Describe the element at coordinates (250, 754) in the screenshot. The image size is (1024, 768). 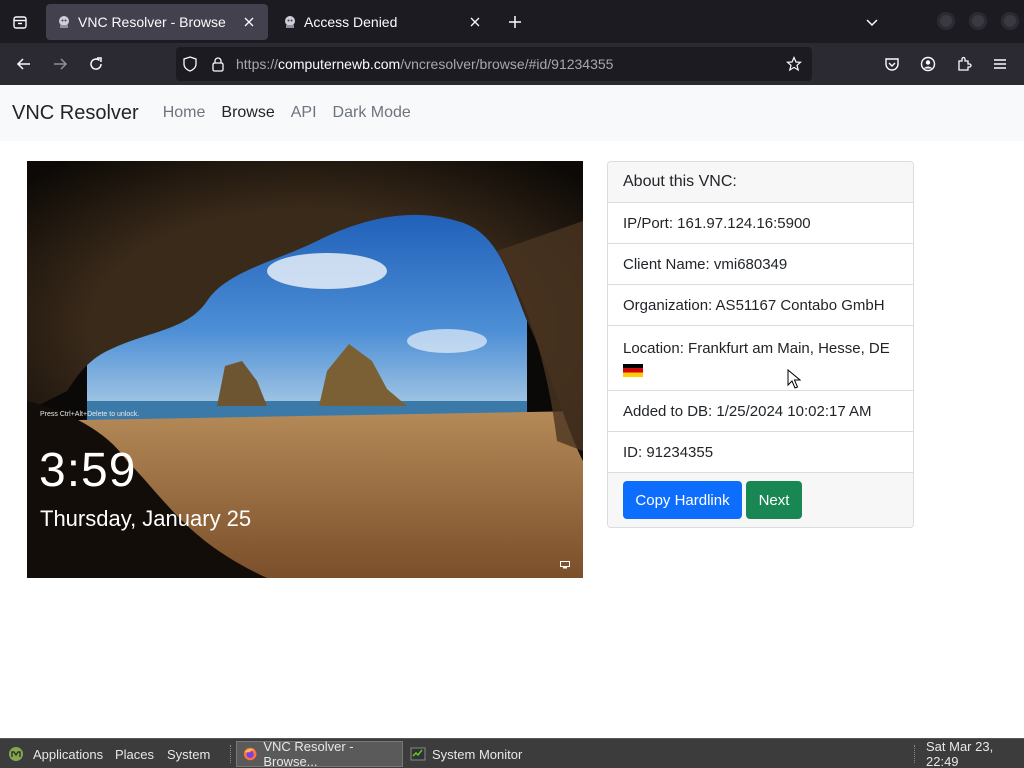
I see `firefox-icon` at that location.